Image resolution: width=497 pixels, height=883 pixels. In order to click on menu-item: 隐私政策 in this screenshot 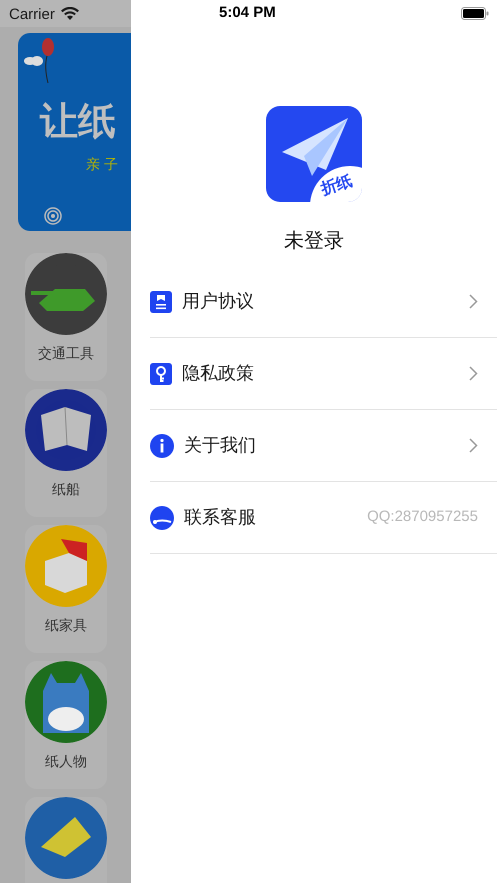, I will do `click(323, 374)`.